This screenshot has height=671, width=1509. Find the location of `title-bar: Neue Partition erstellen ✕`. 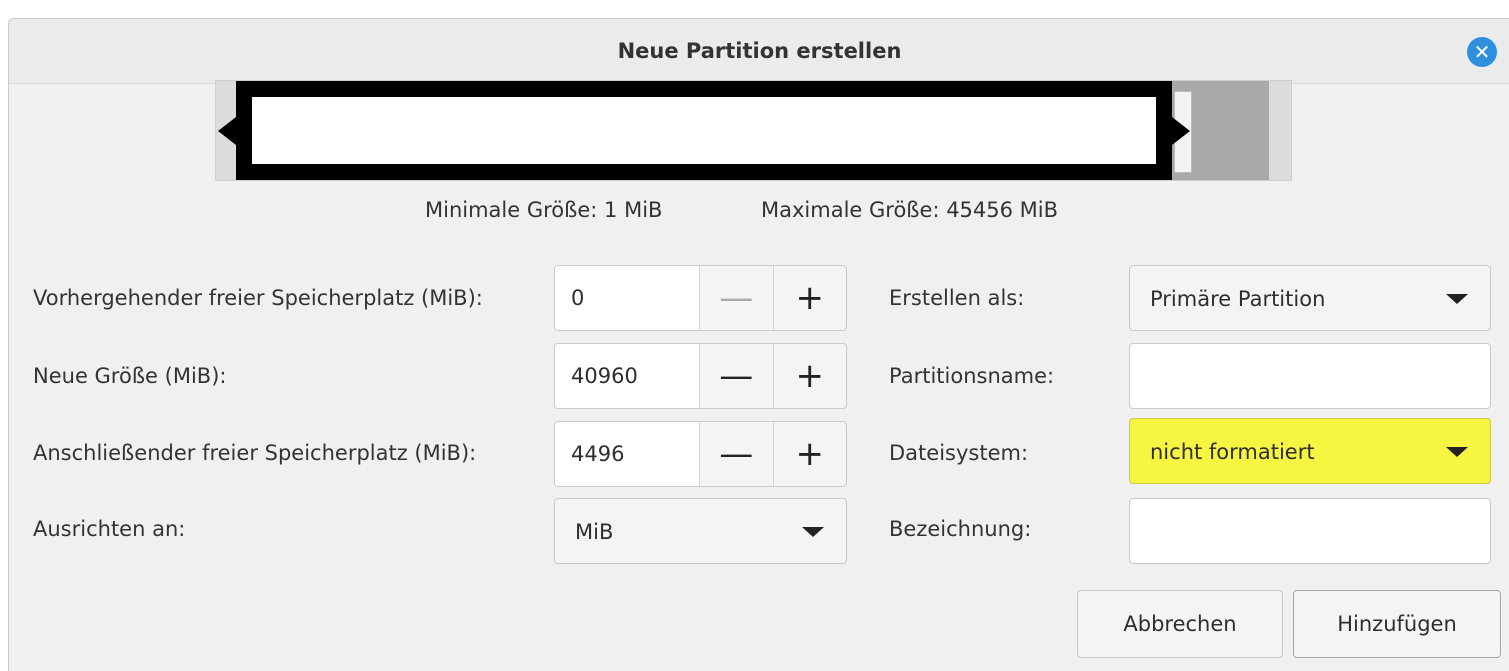

title-bar: Neue Partition erstellen ✕ is located at coordinates (759, 51).